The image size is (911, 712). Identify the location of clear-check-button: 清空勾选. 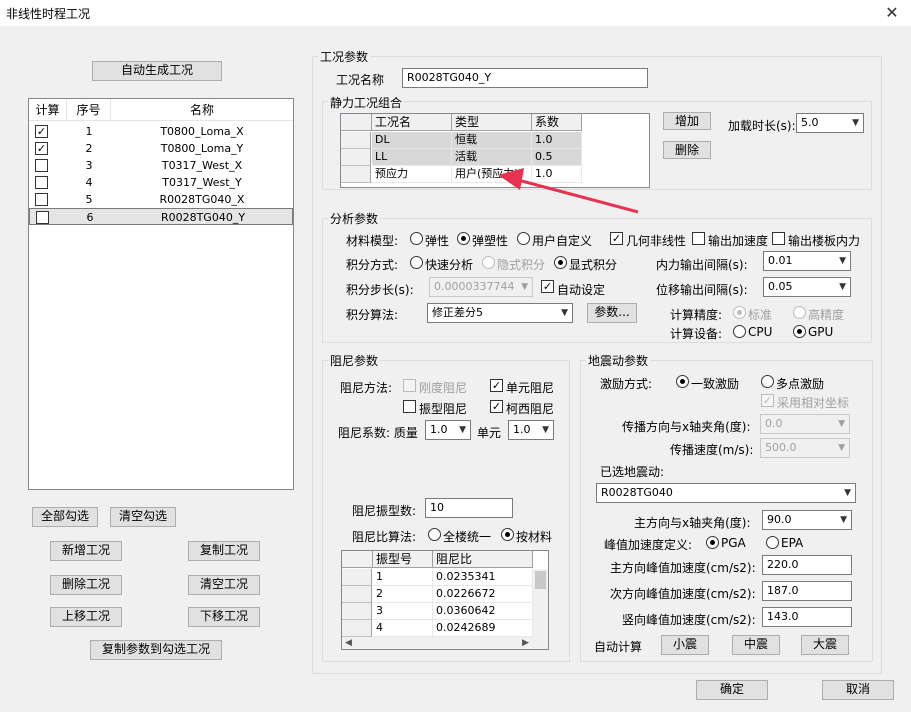
(143, 517).